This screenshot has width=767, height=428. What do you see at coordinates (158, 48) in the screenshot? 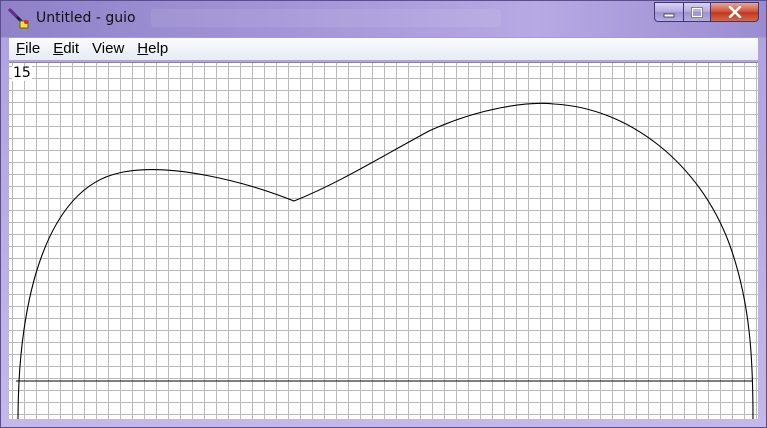
I see `menu-help-label: elp` at bounding box center [158, 48].